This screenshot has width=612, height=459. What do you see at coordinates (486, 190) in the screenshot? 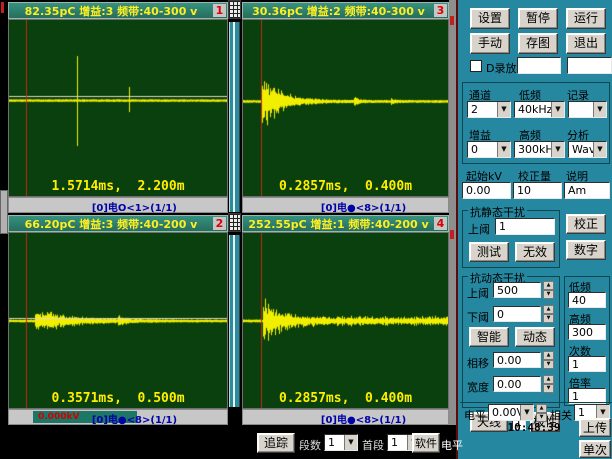
I see `start-kv-field: 0.00` at bounding box center [486, 190].